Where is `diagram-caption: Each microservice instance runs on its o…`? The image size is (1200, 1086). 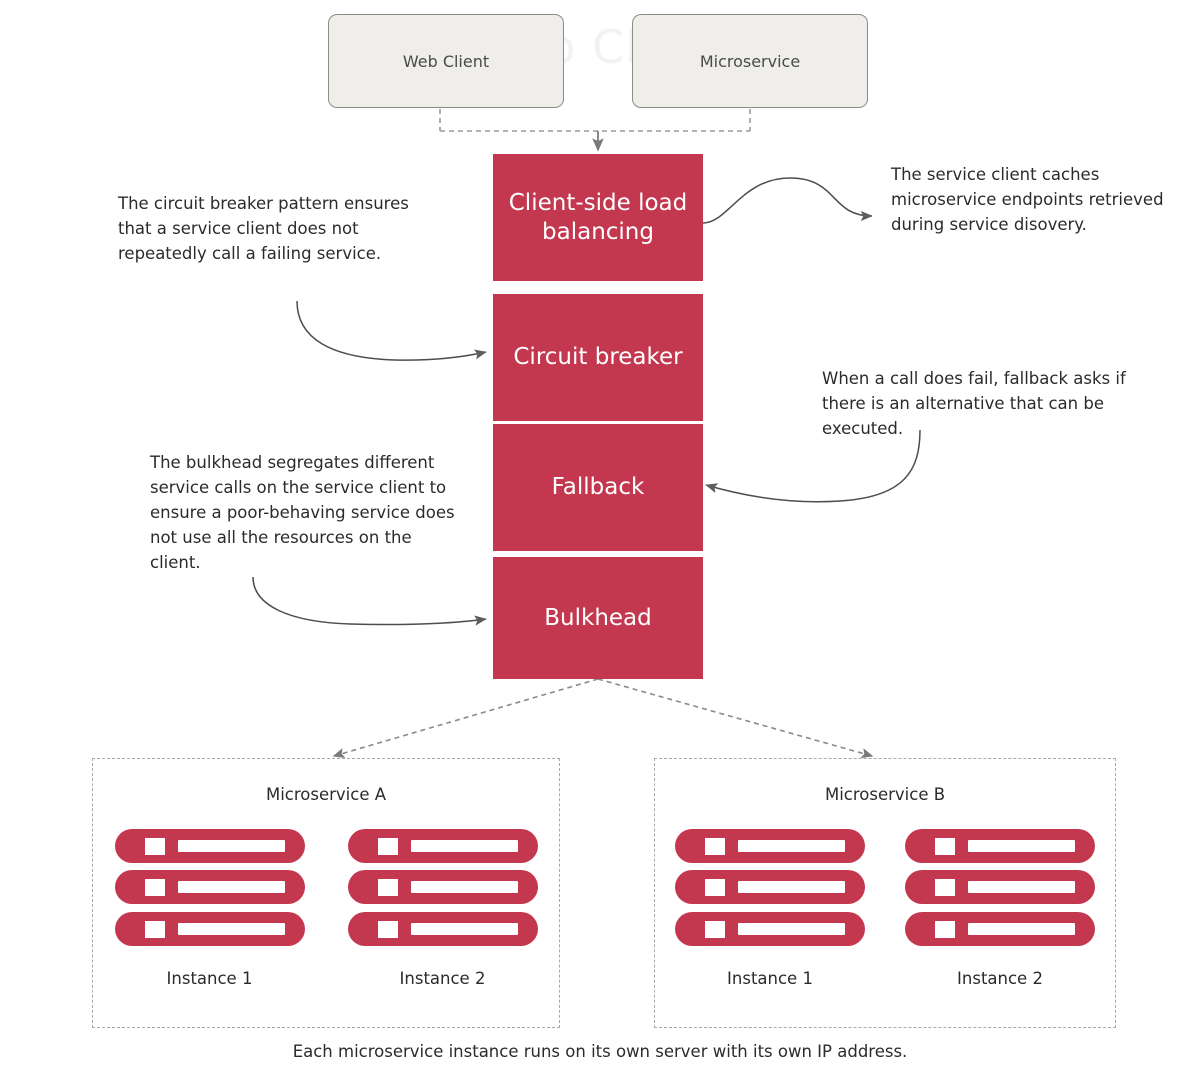
diagram-caption: Each microservice instance runs on its o… is located at coordinates (600, 1051).